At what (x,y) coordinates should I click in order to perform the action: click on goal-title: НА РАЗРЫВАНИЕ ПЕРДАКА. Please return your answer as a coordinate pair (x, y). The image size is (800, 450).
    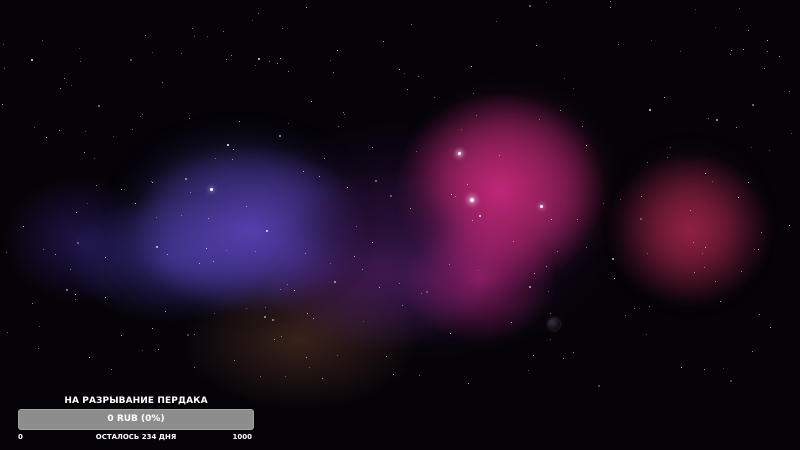
    Looking at the image, I should click on (136, 401).